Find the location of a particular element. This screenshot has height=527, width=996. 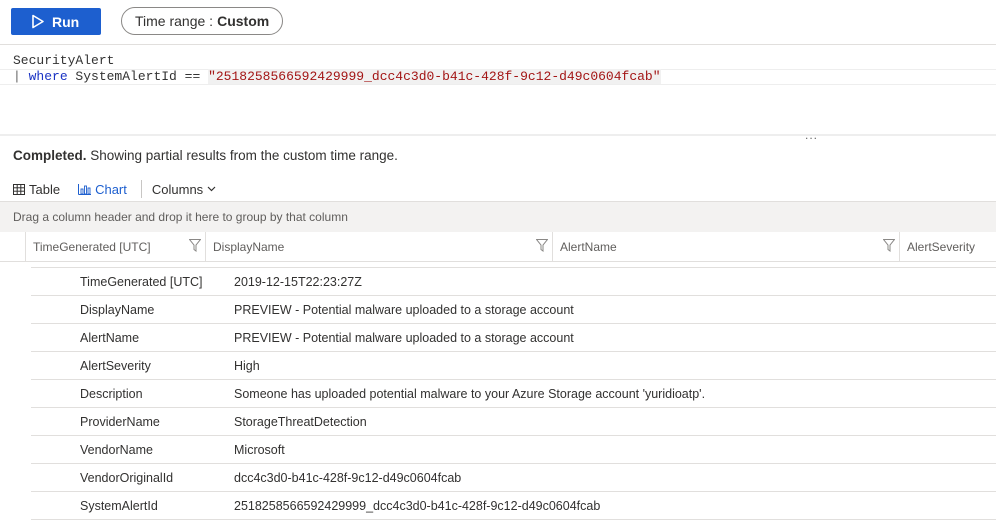

run-button: Run is located at coordinates (56, 21).